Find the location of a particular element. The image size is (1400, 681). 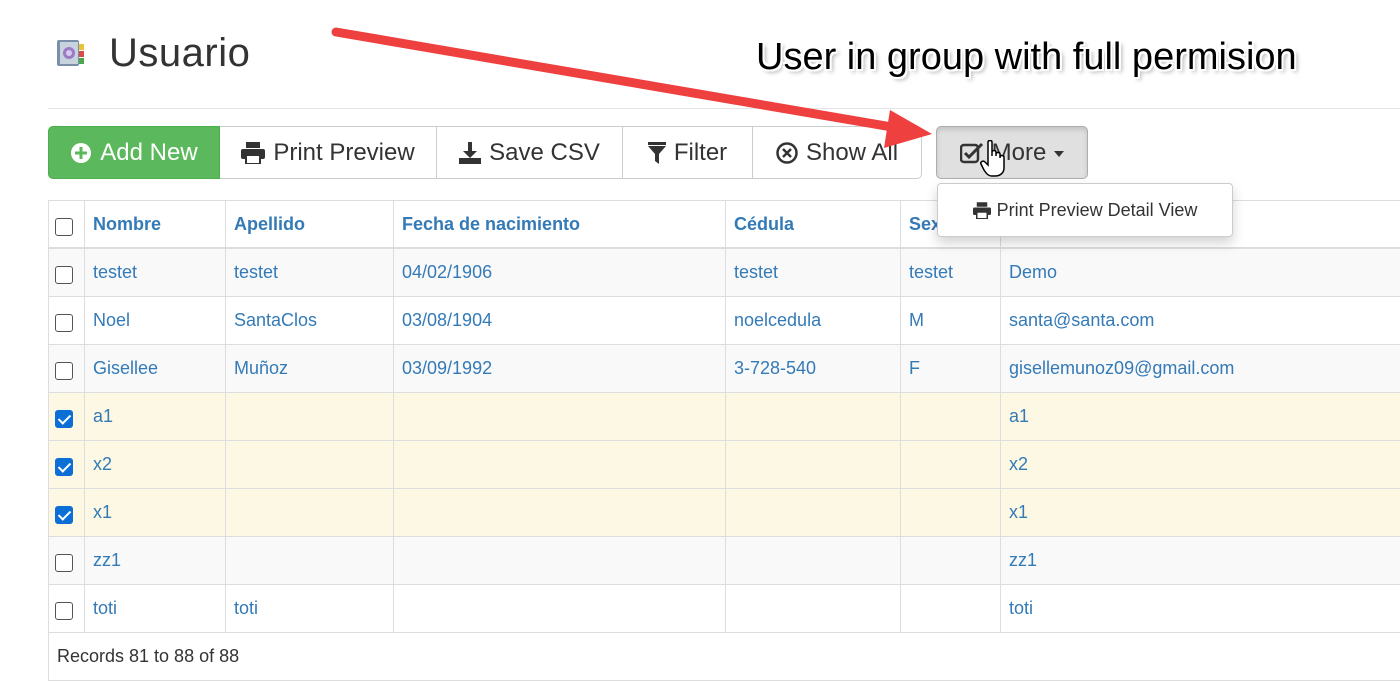

save-csv-label: Save CSV is located at coordinates (544, 153).